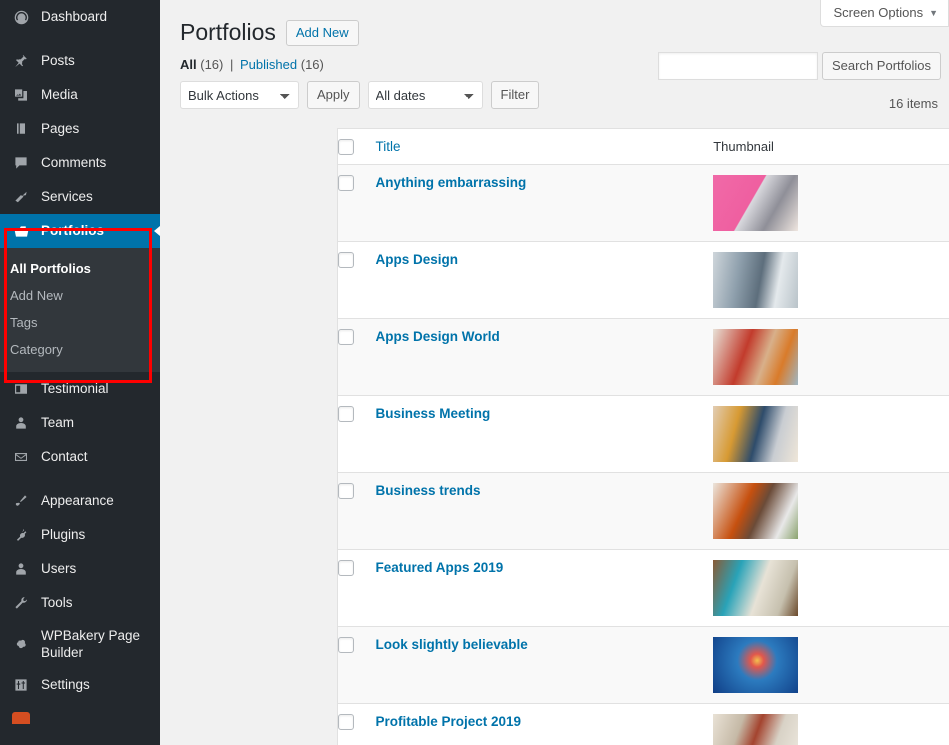 Image resolution: width=949 pixels, height=745 pixels. What do you see at coordinates (450, 182) in the screenshot?
I see `row-title-link: Anything embarrassing` at bounding box center [450, 182].